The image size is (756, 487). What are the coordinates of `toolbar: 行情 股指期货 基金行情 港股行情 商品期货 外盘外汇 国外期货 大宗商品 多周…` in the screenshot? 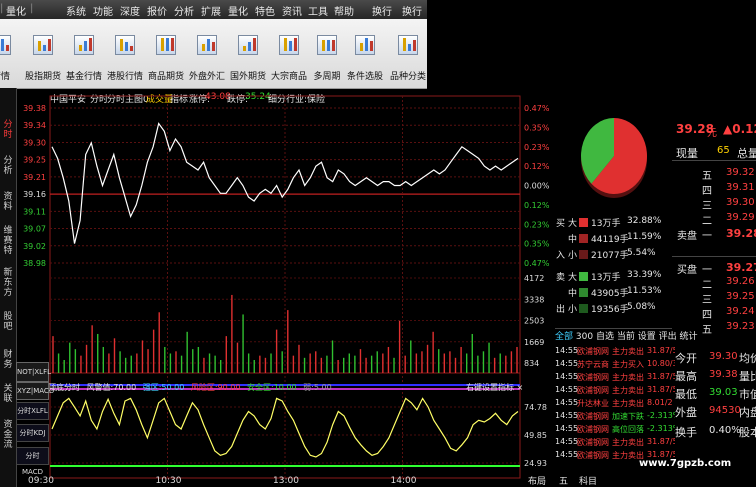 It's located at (213, 54).